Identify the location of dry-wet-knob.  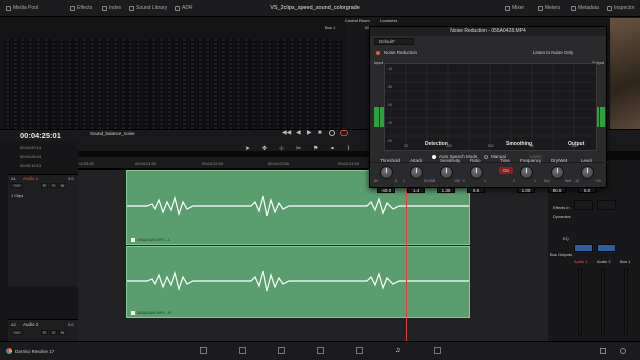
(557, 172).